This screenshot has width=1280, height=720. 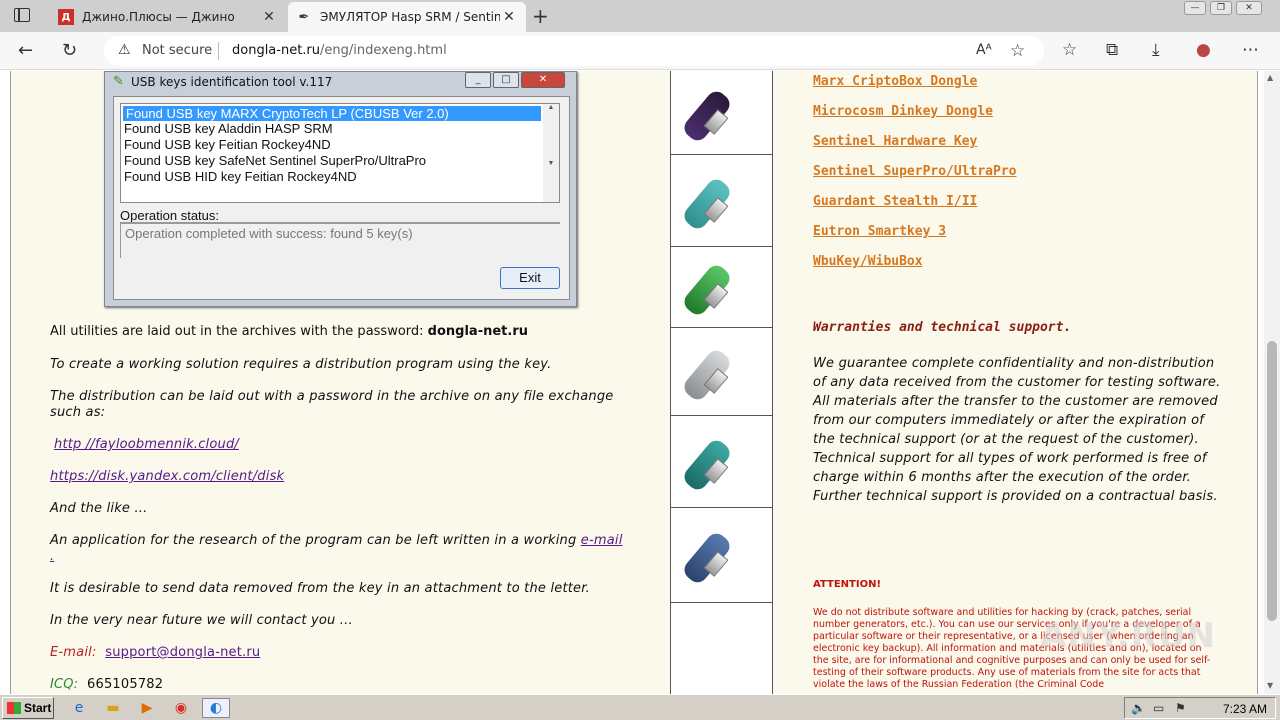 I want to click on scrollbar-thumb, so click(x=1272, y=481).